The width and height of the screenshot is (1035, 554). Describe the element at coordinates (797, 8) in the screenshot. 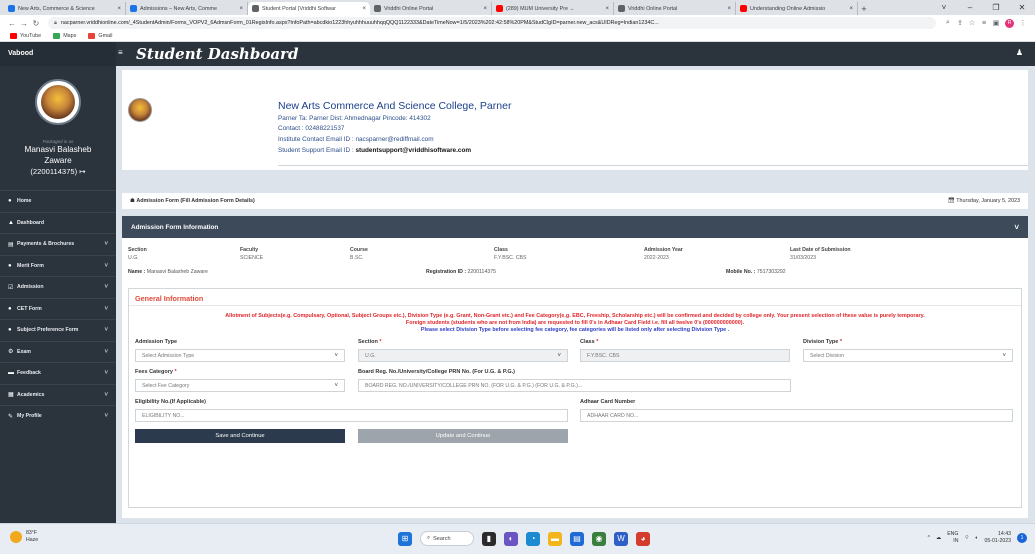

I see `browser-tab: Understanding Online Admissio ×` at that location.